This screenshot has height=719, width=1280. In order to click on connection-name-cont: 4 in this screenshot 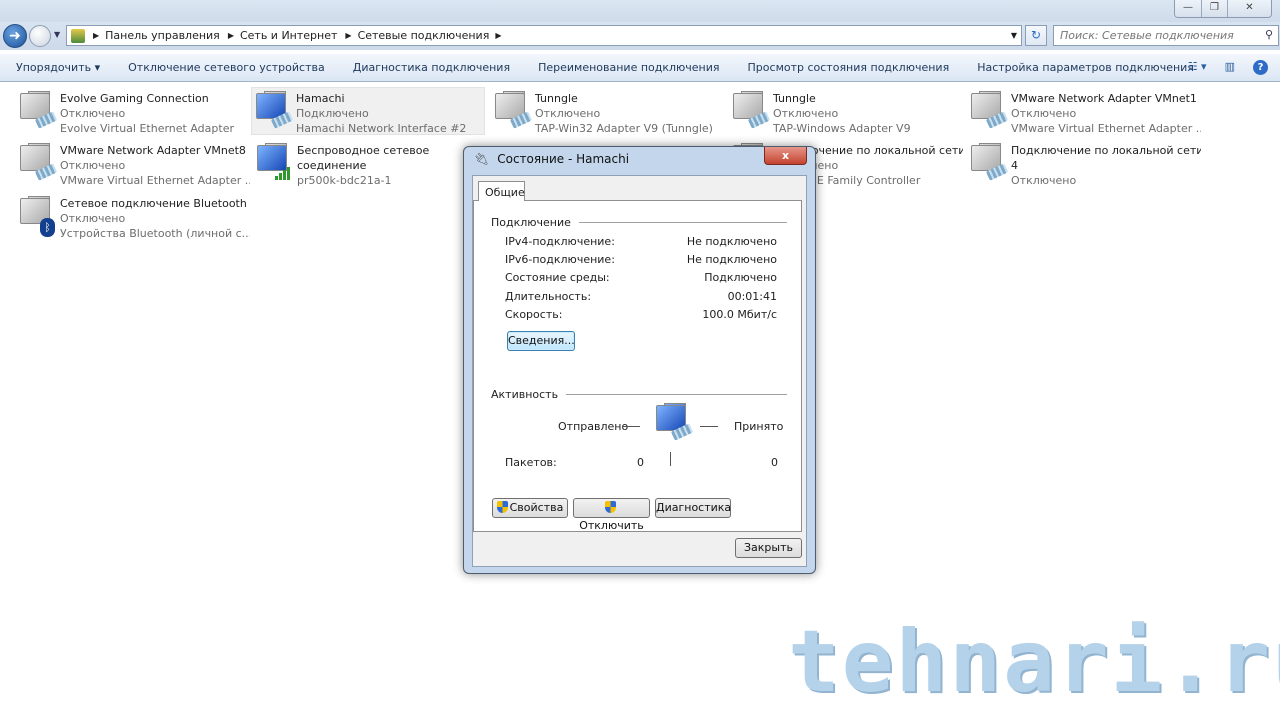, I will do `click(1014, 165)`.